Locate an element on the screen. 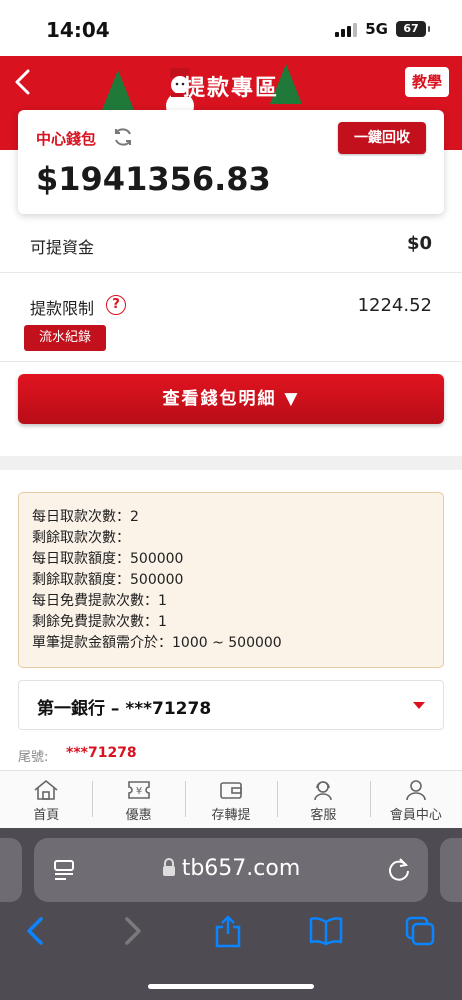 The image size is (462, 1000). back-arrow-icon is located at coordinates (36, 931).